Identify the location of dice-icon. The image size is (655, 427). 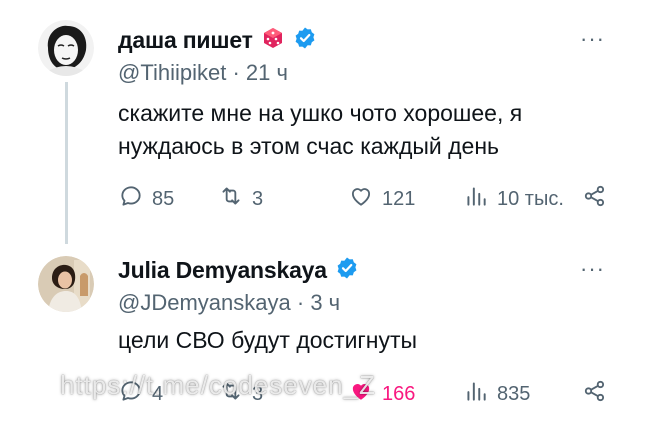
(273, 40).